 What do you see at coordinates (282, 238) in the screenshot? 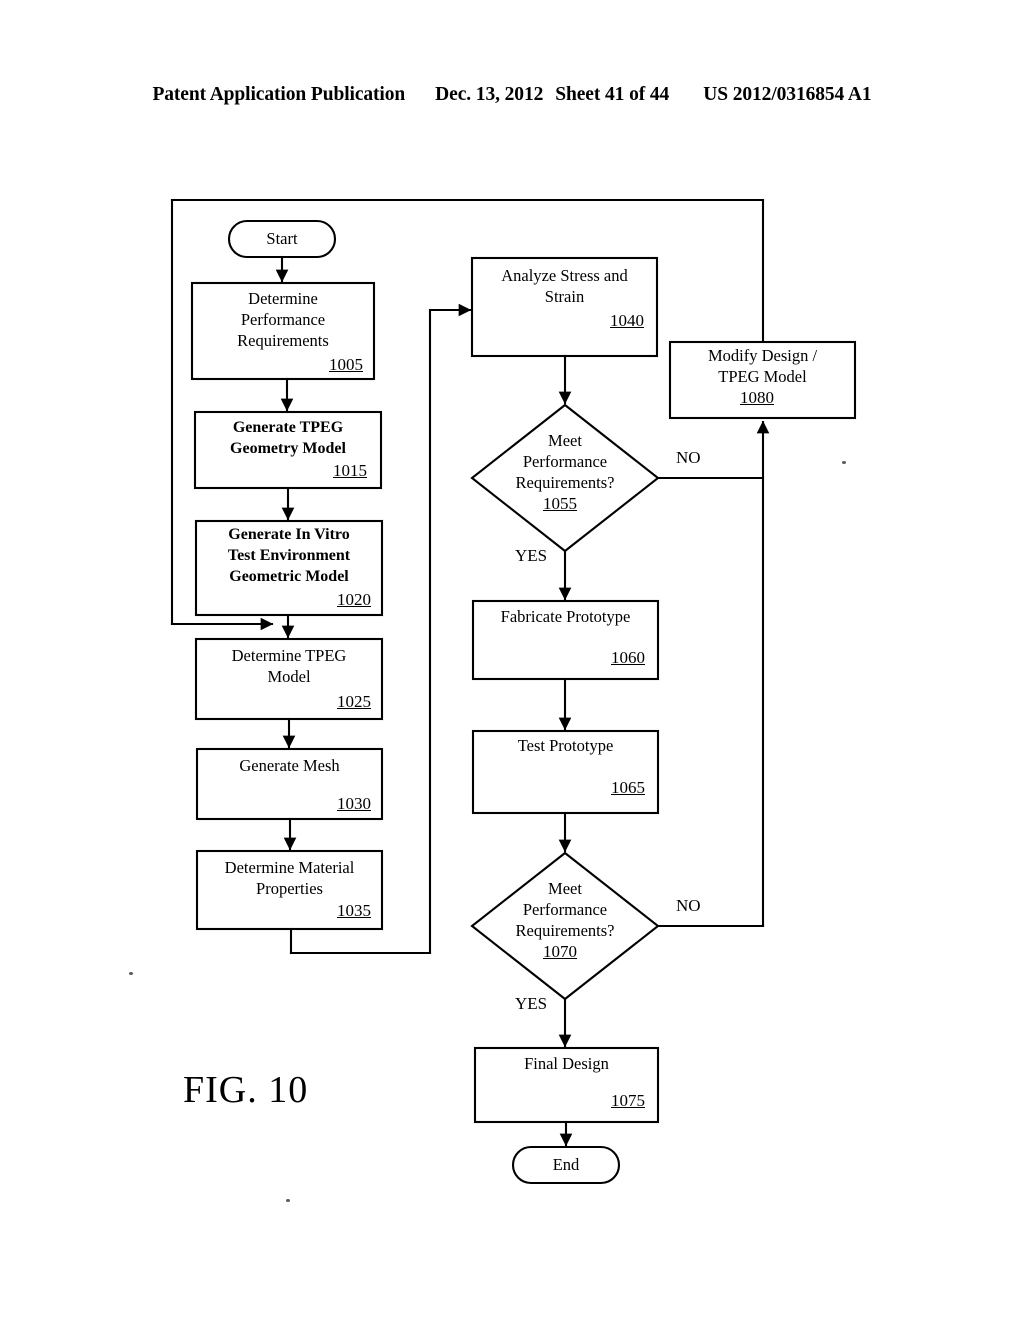
I see `start-terminator-label: Start` at bounding box center [282, 238].